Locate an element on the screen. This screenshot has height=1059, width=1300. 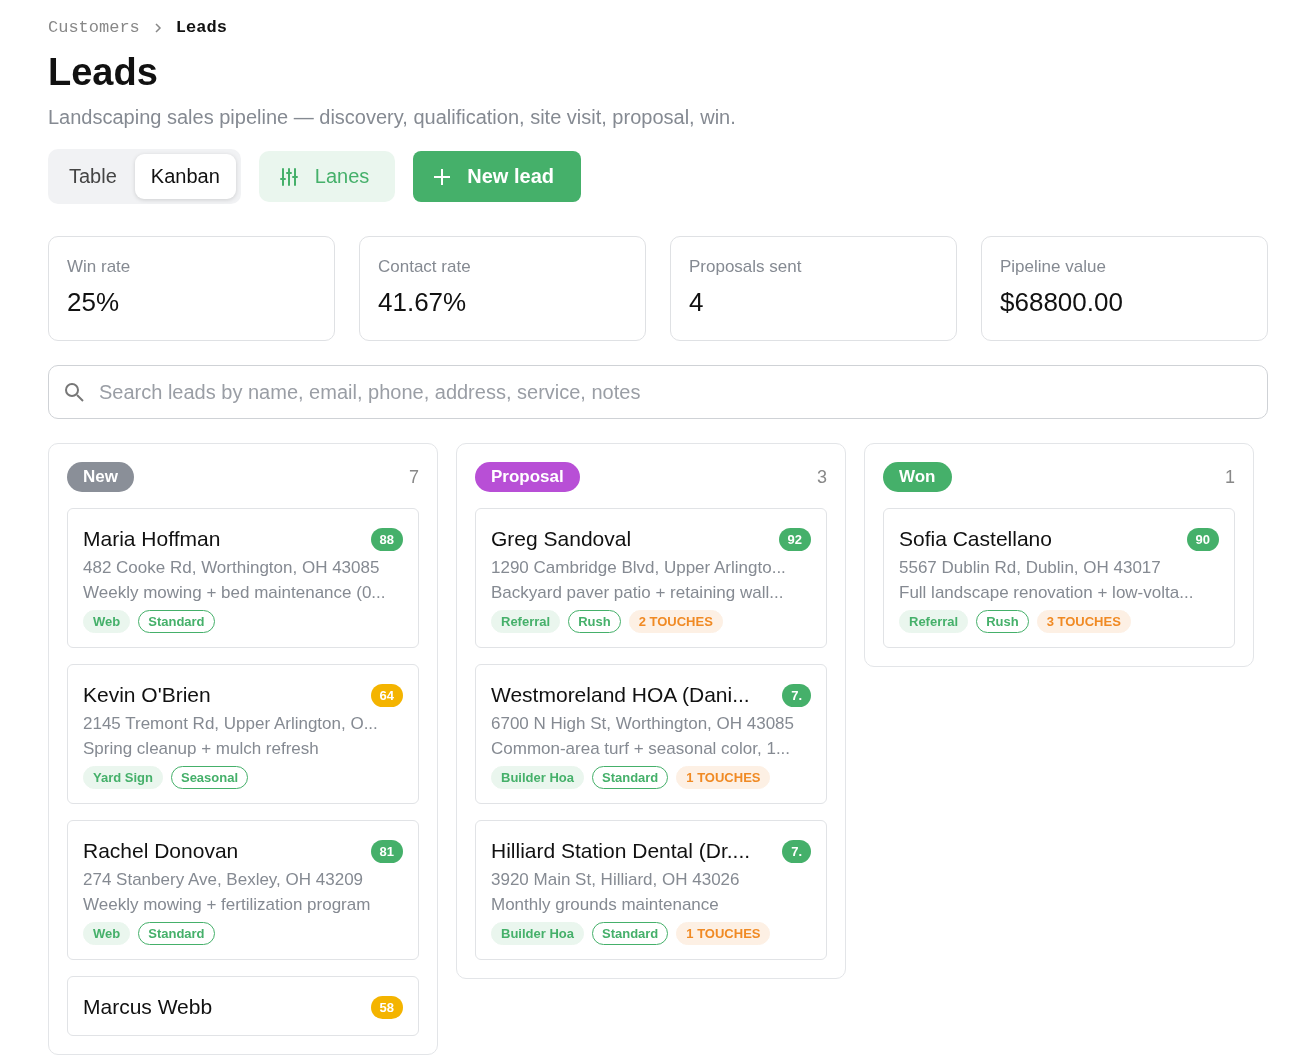
lead-address: 3920 Main St, Hilliard, OH 43026 is located at coordinates (616, 880).